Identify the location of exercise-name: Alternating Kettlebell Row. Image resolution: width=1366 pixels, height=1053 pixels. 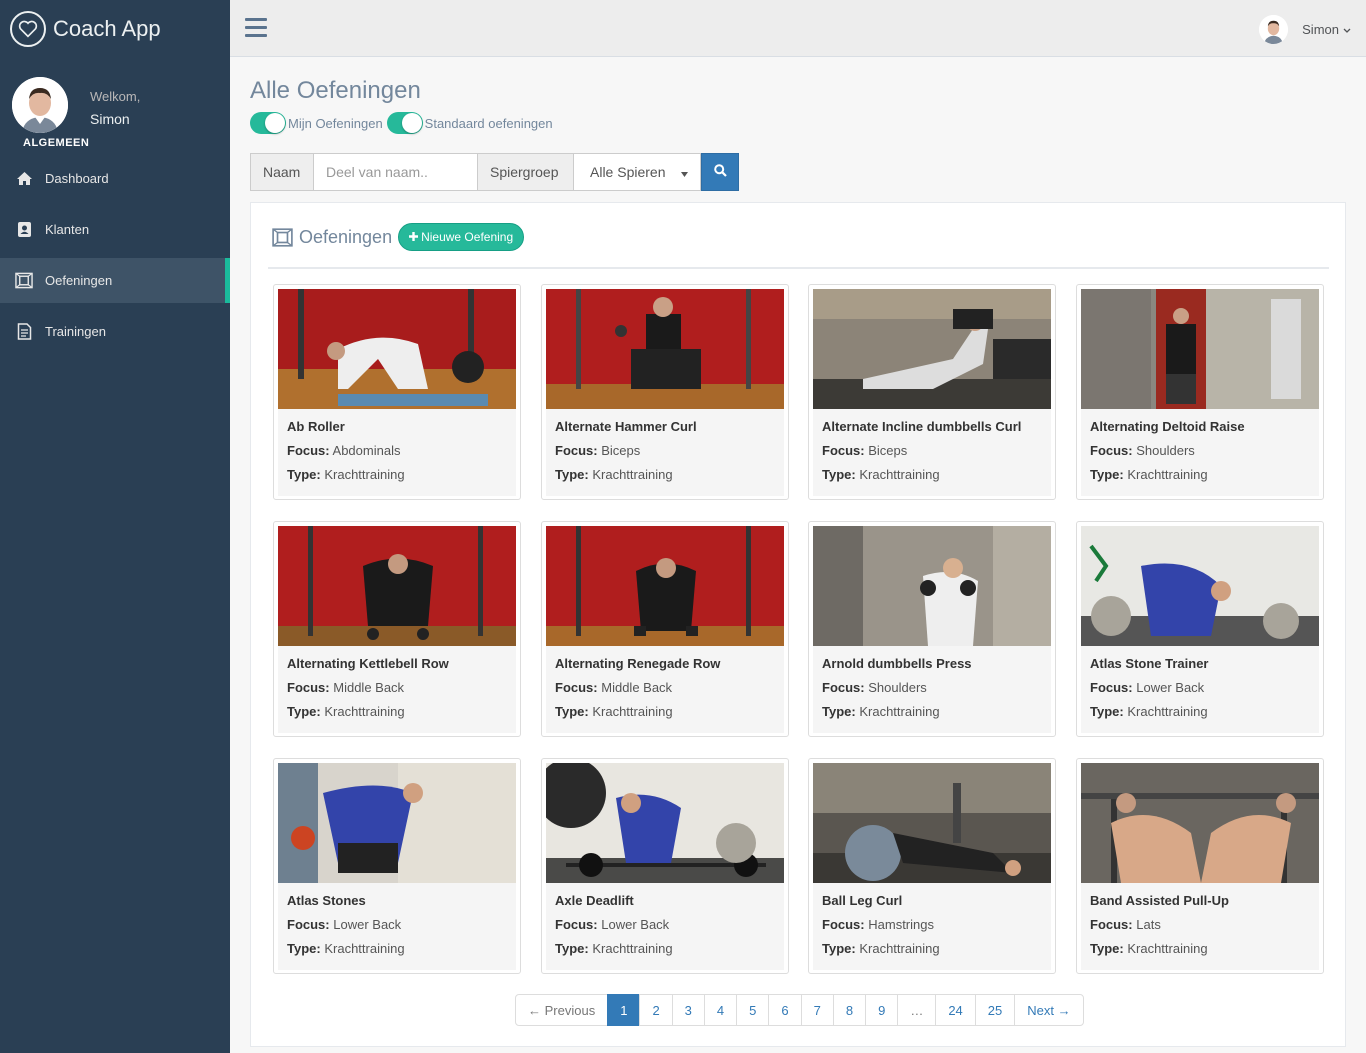
(368, 663).